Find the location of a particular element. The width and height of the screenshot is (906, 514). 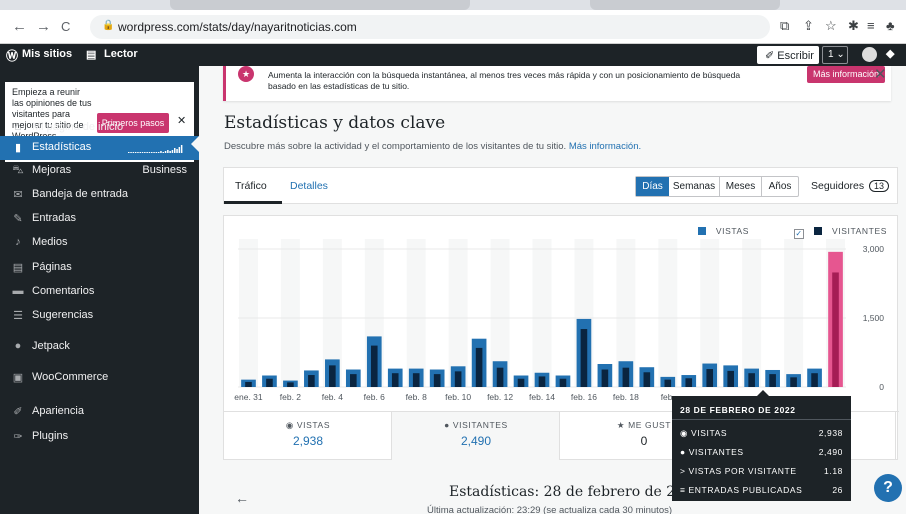

sidebar-item: ✐ Apariencia is located at coordinates (99, 412).